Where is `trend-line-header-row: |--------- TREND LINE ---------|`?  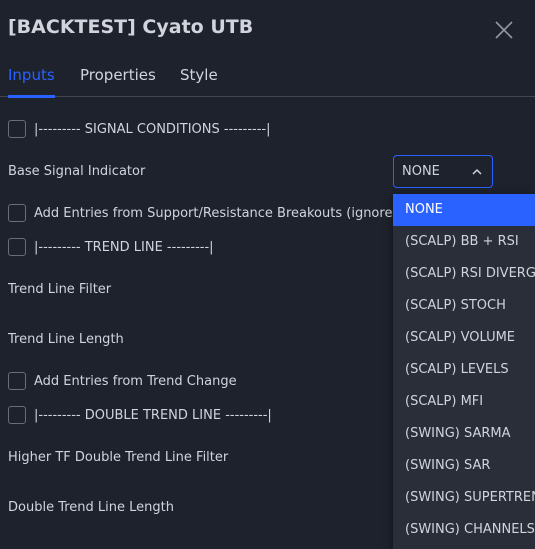 trend-line-header-row: |--------- TREND LINE ---------| is located at coordinates (111, 247).